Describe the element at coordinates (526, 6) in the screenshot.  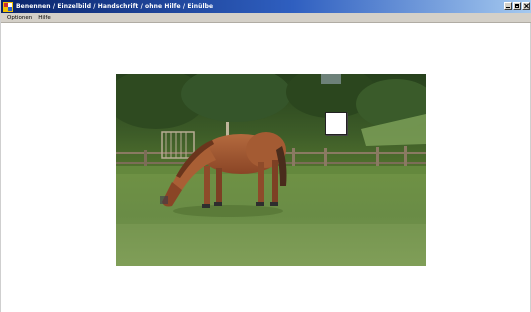
I see `close-button` at that location.